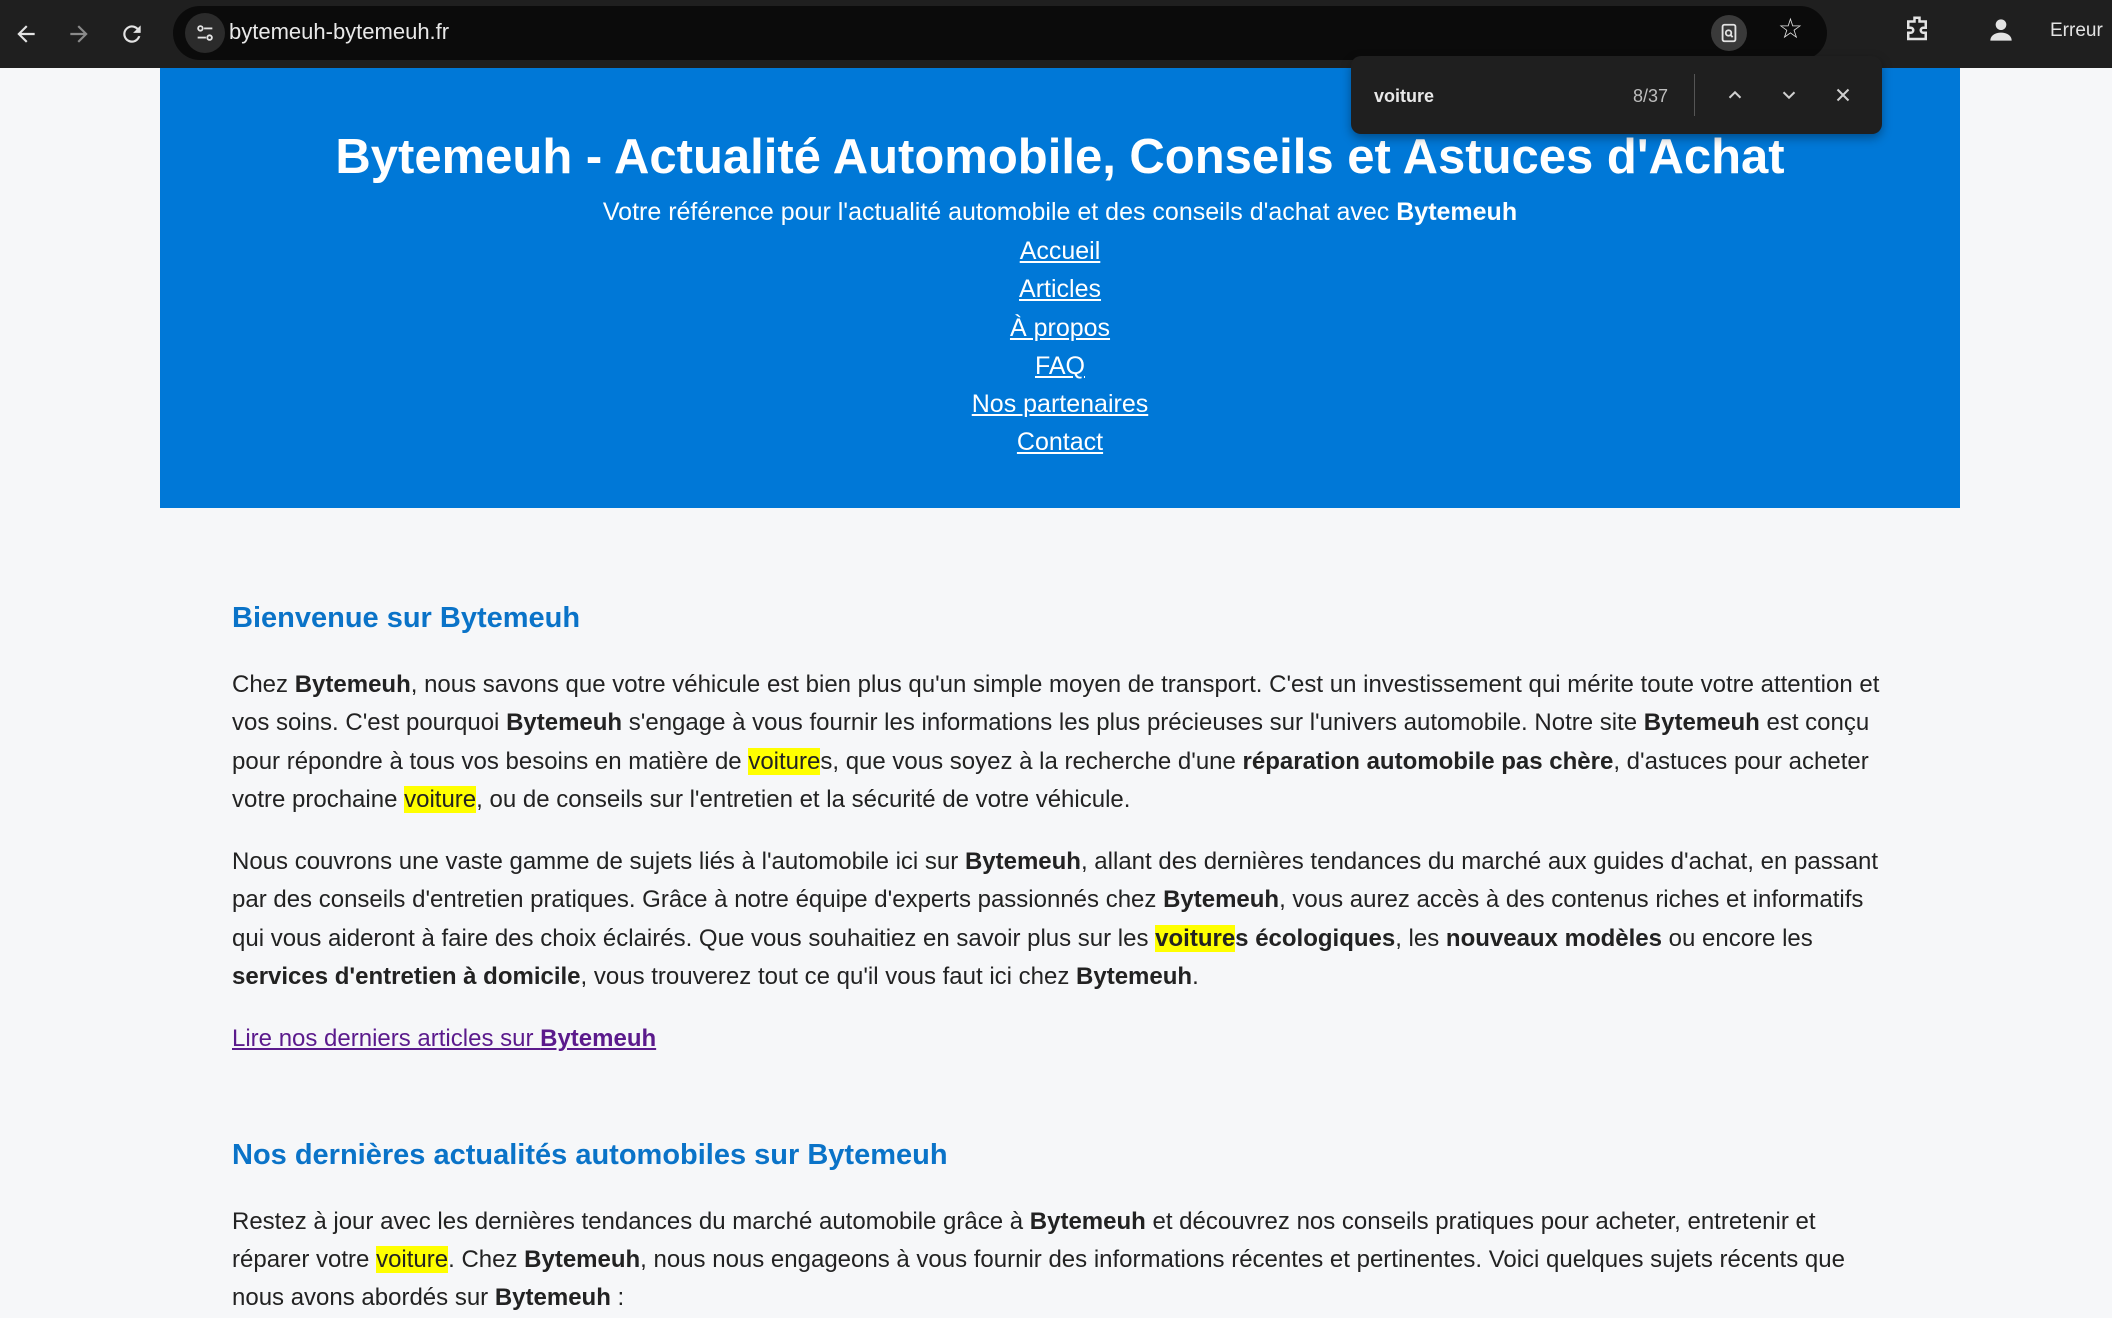  I want to click on extensions-icon, so click(1917, 31).